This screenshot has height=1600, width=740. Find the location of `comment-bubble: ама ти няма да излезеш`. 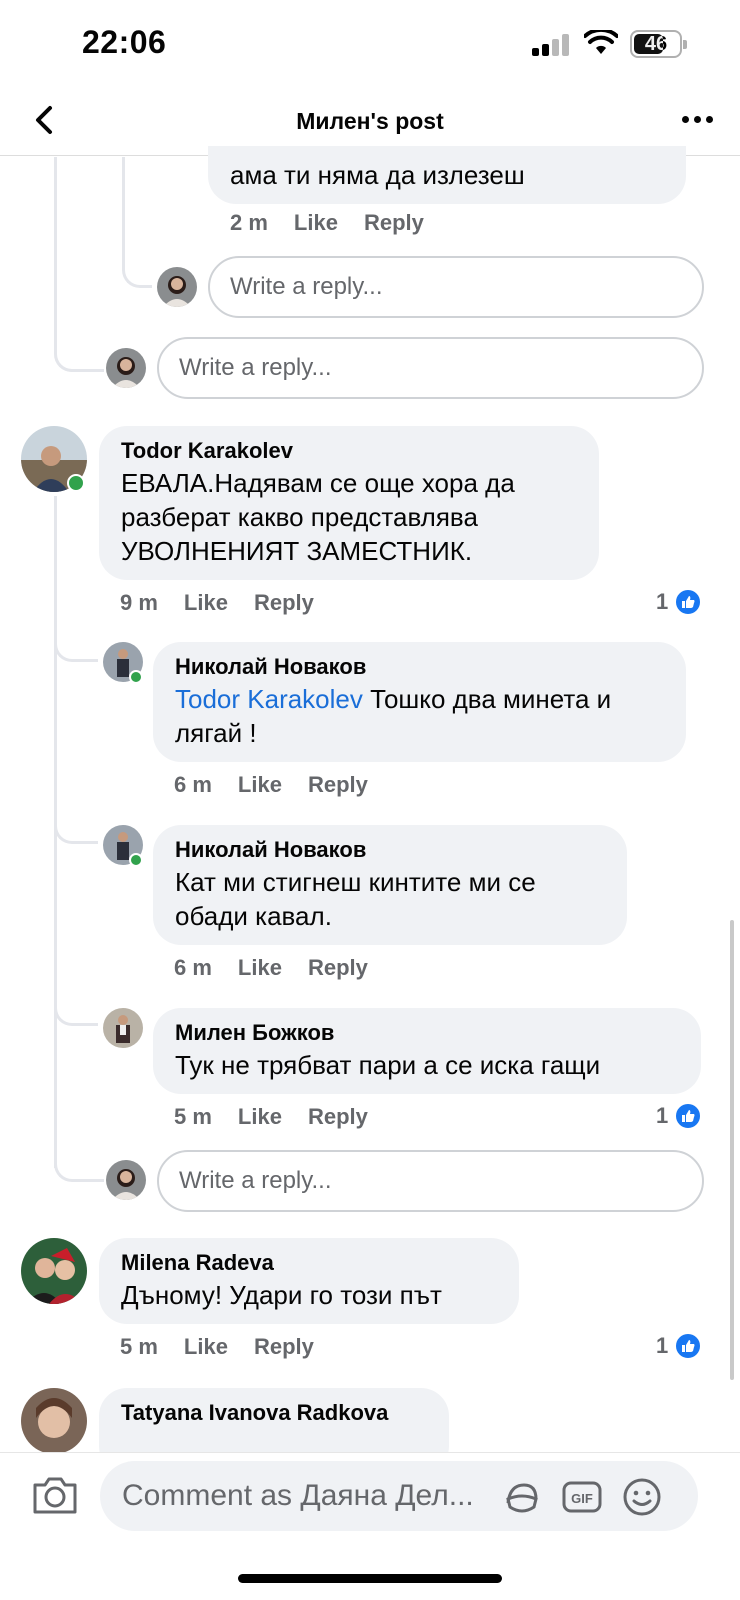

comment-bubble: ама ти няма да излезеш is located at coordinates (447, 175).